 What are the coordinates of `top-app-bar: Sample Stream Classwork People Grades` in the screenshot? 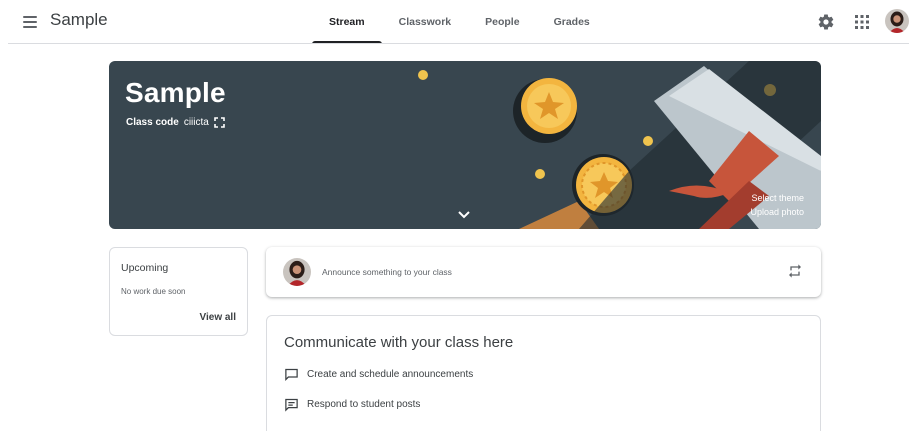 It's located at (454, 22).